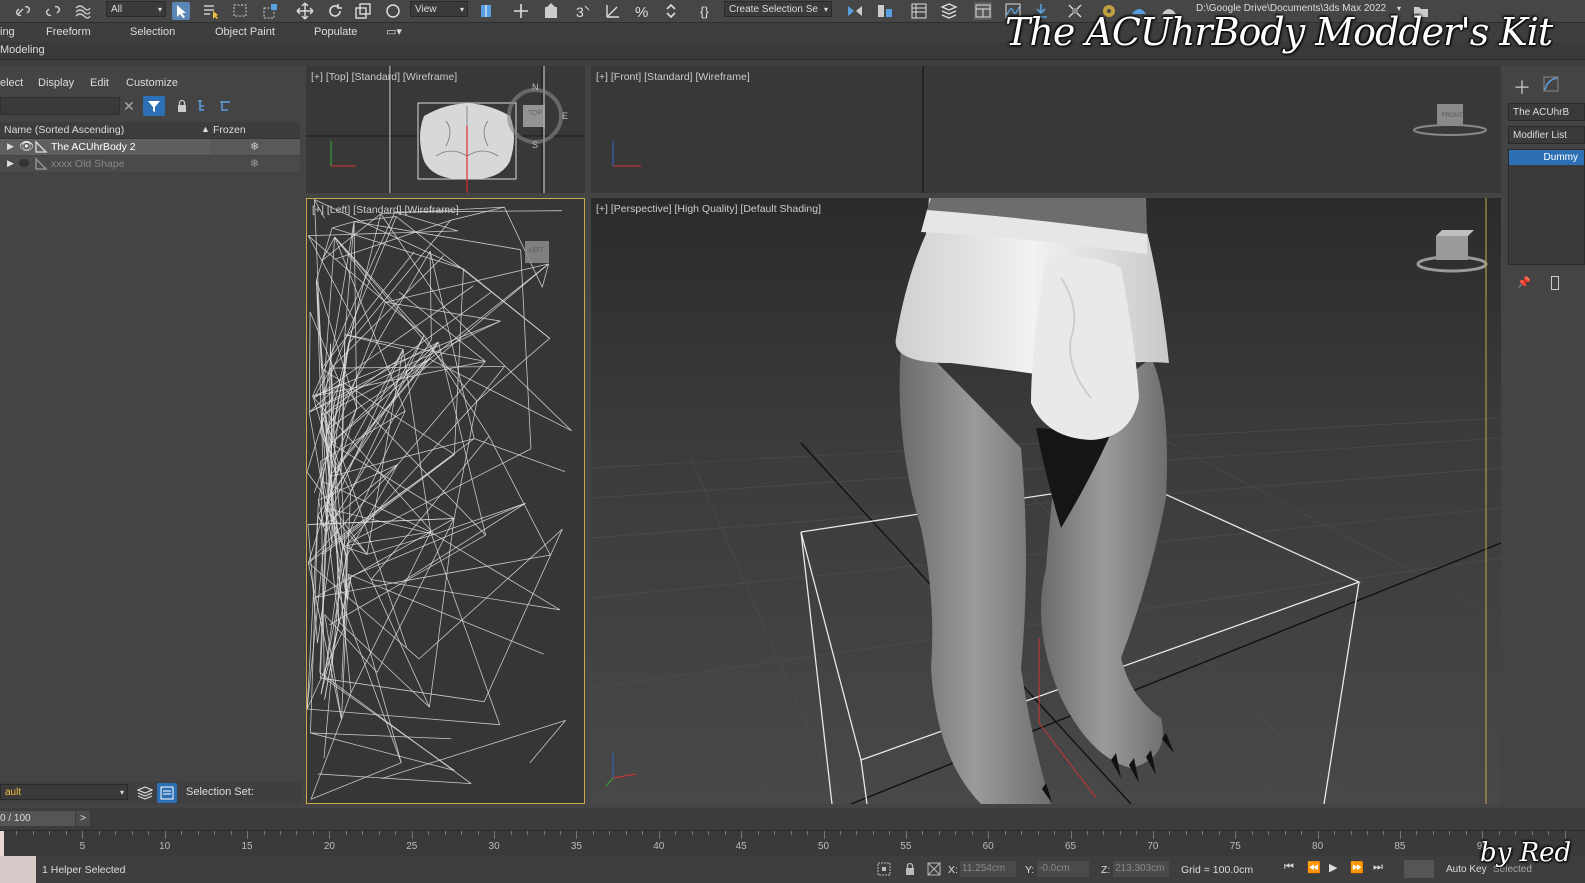 Image resolution: width=1585 pixels, height=883 pixels. Describe the element at coordinates (203, 106) in the screenshot. I see `hierarchy-icon` at that location.